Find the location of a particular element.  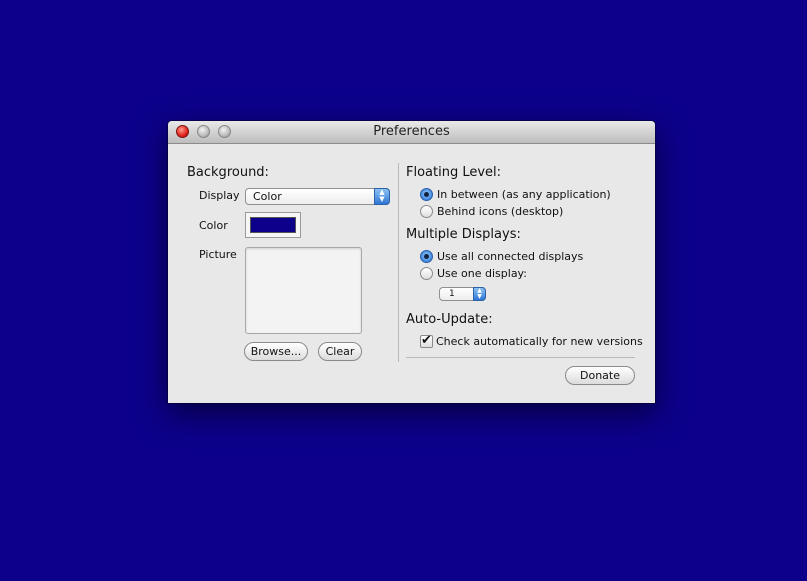

radio-in-between-label: In between (as any application) is located at coordinates (524, 194).